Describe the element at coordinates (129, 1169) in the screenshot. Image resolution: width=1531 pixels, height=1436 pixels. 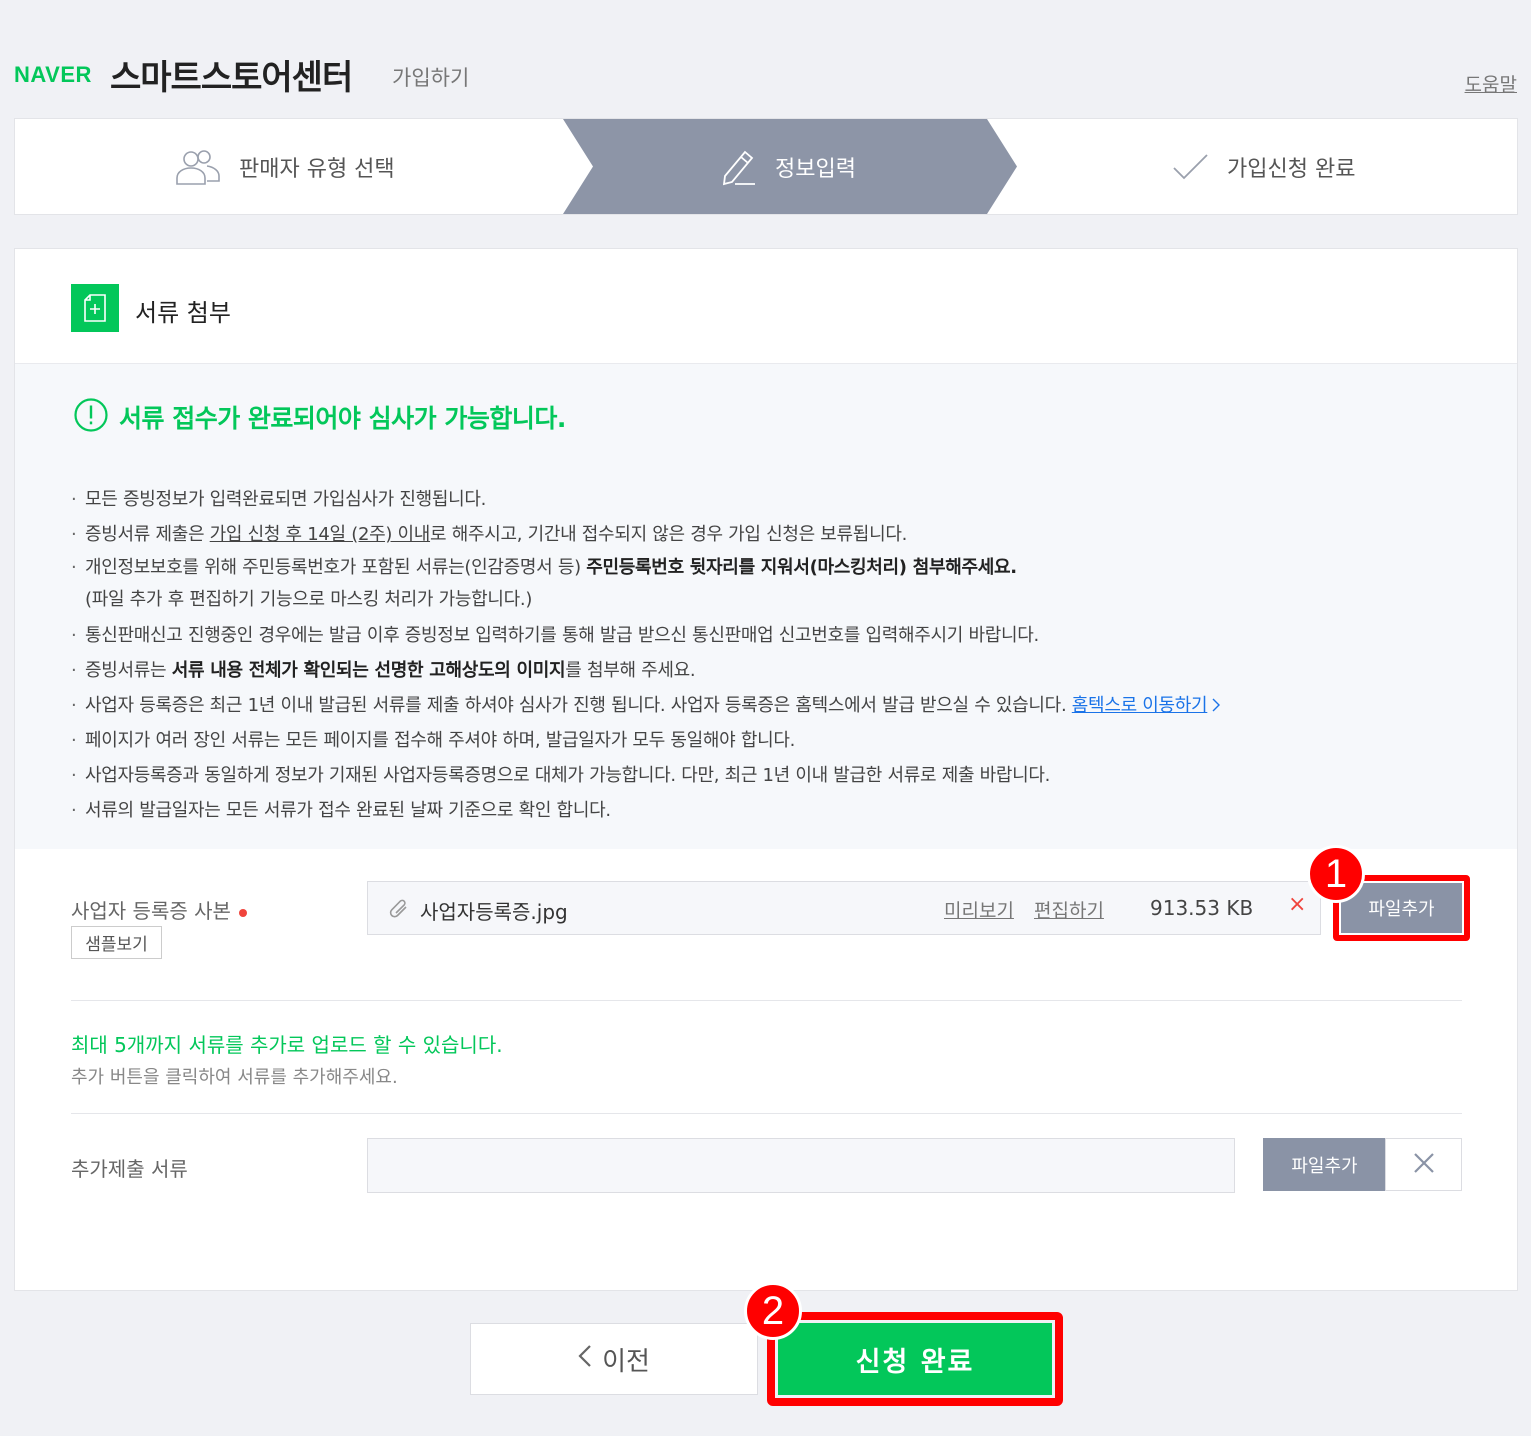
I see `extra-doc-label: 추가제출 서류` at that location.